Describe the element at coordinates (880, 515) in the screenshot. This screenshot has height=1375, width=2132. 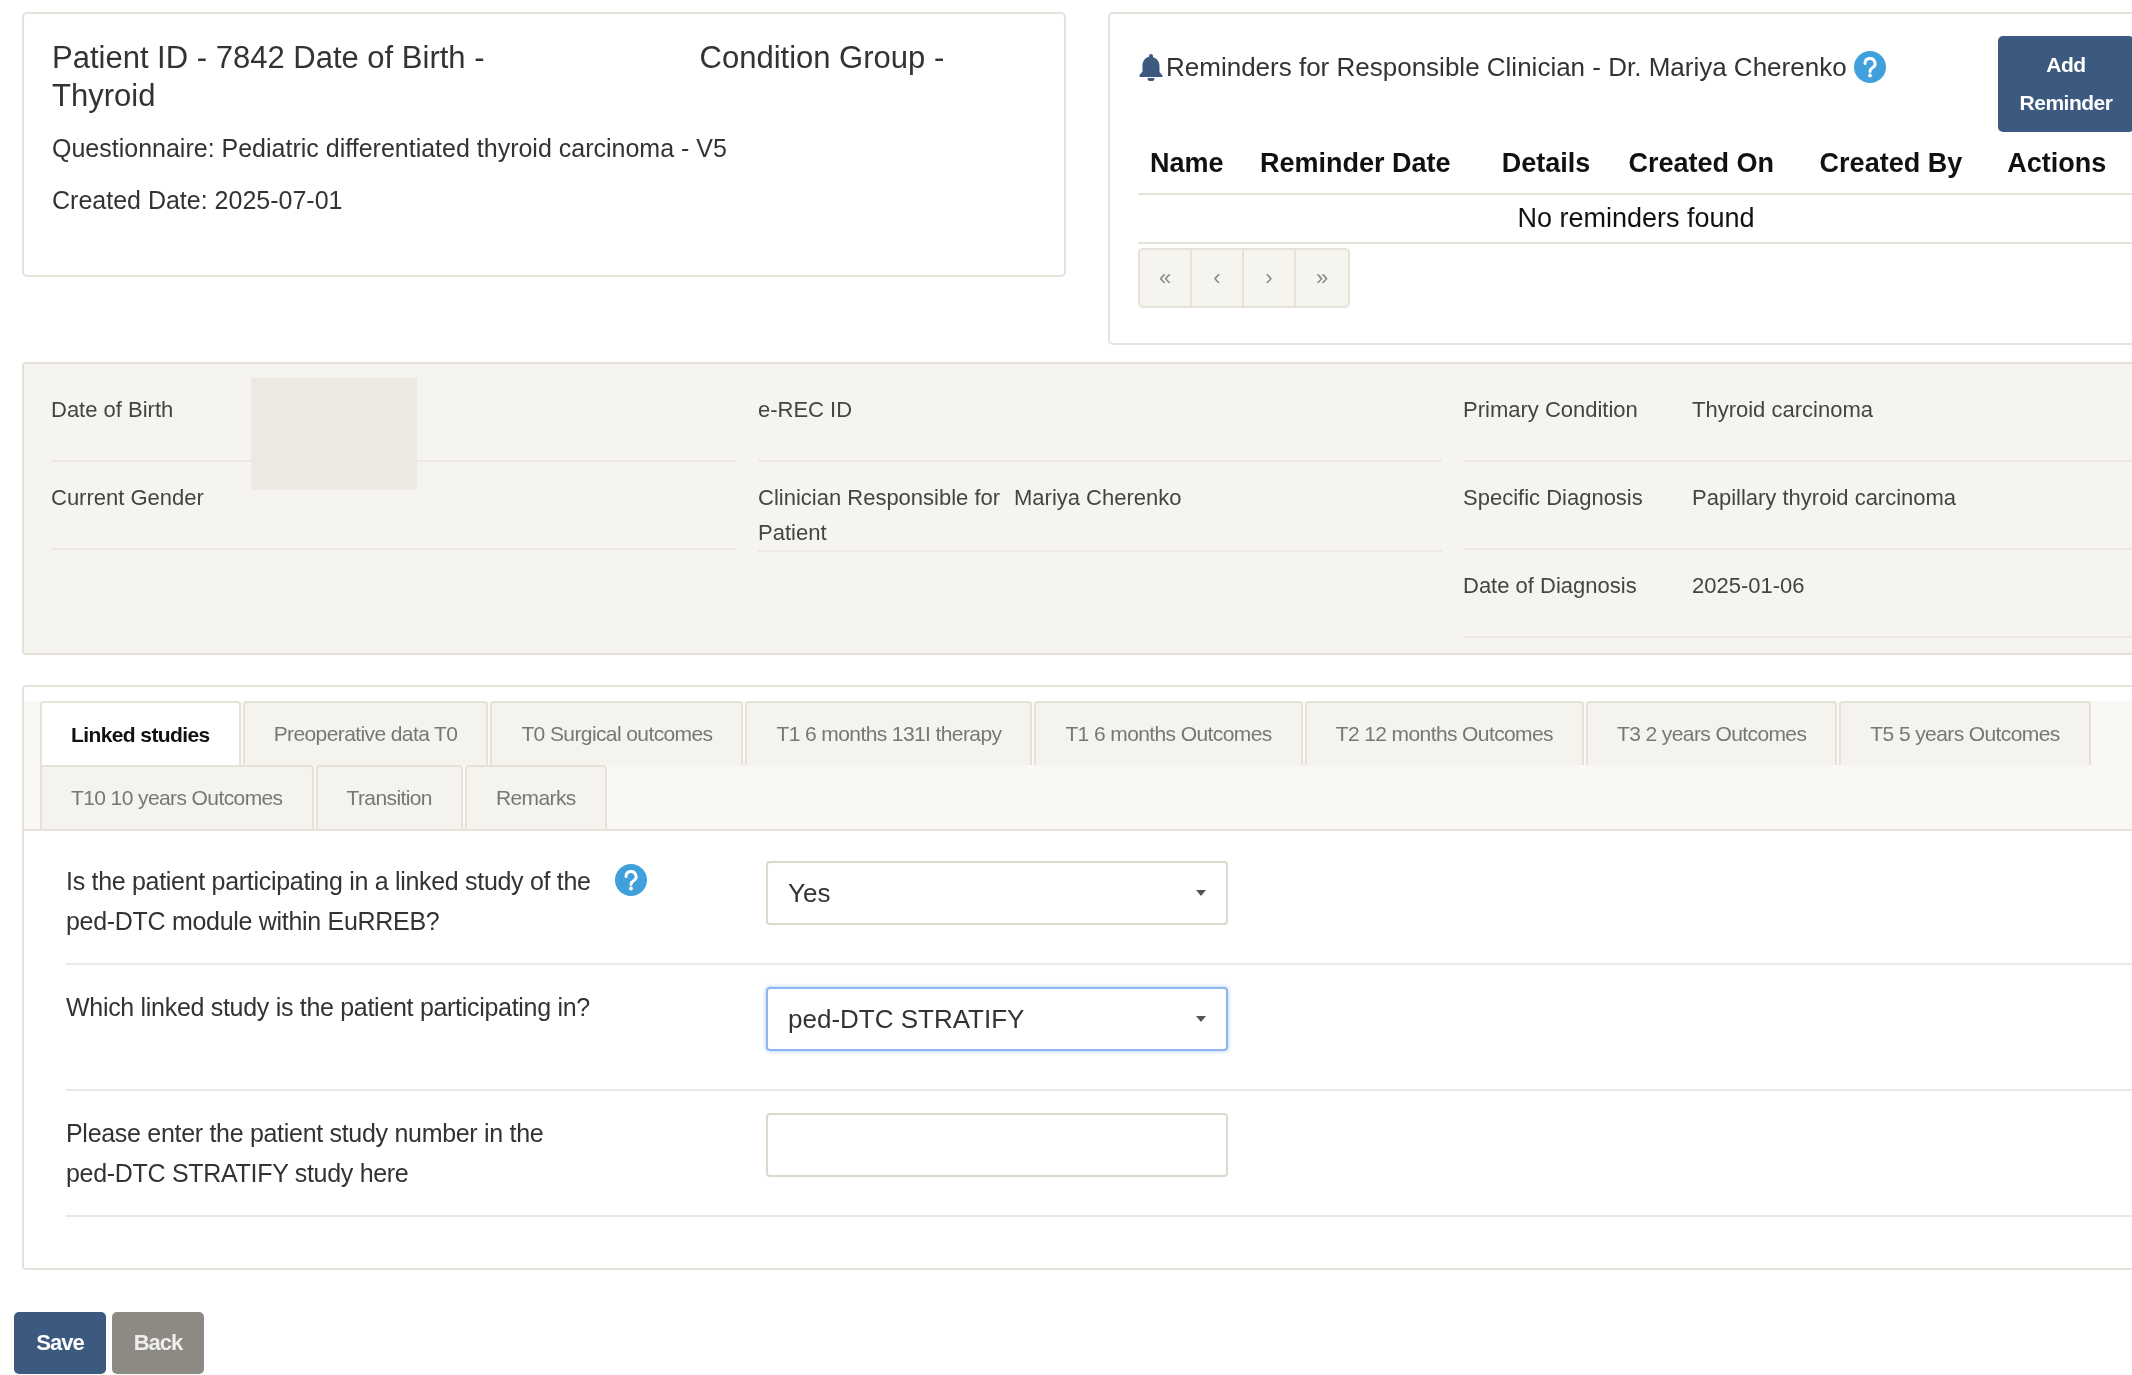
I see `field-label: Clinician Responsible for Patient` at that location.